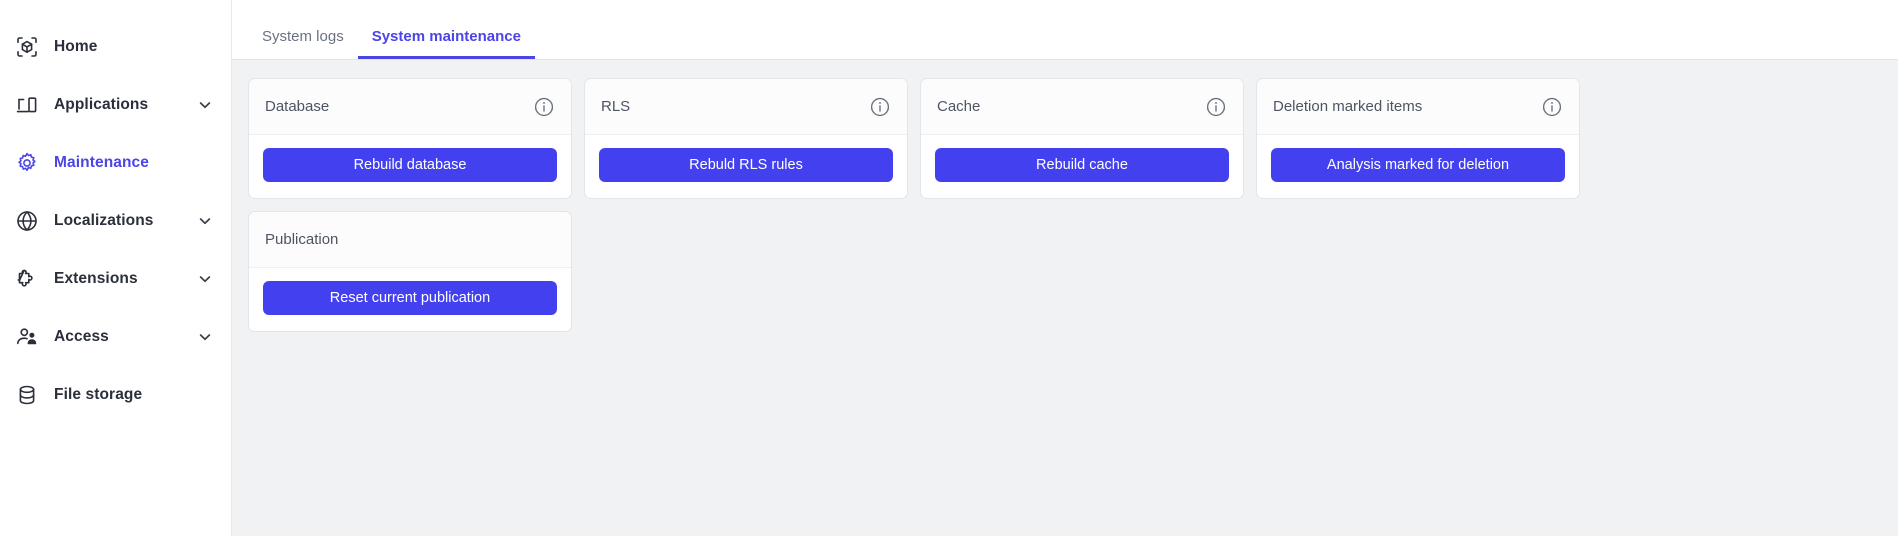 The height and width of the screenshot is (536, 1898). I want to click on maintenance-card: Database Rebuild database, so click(410, 138).